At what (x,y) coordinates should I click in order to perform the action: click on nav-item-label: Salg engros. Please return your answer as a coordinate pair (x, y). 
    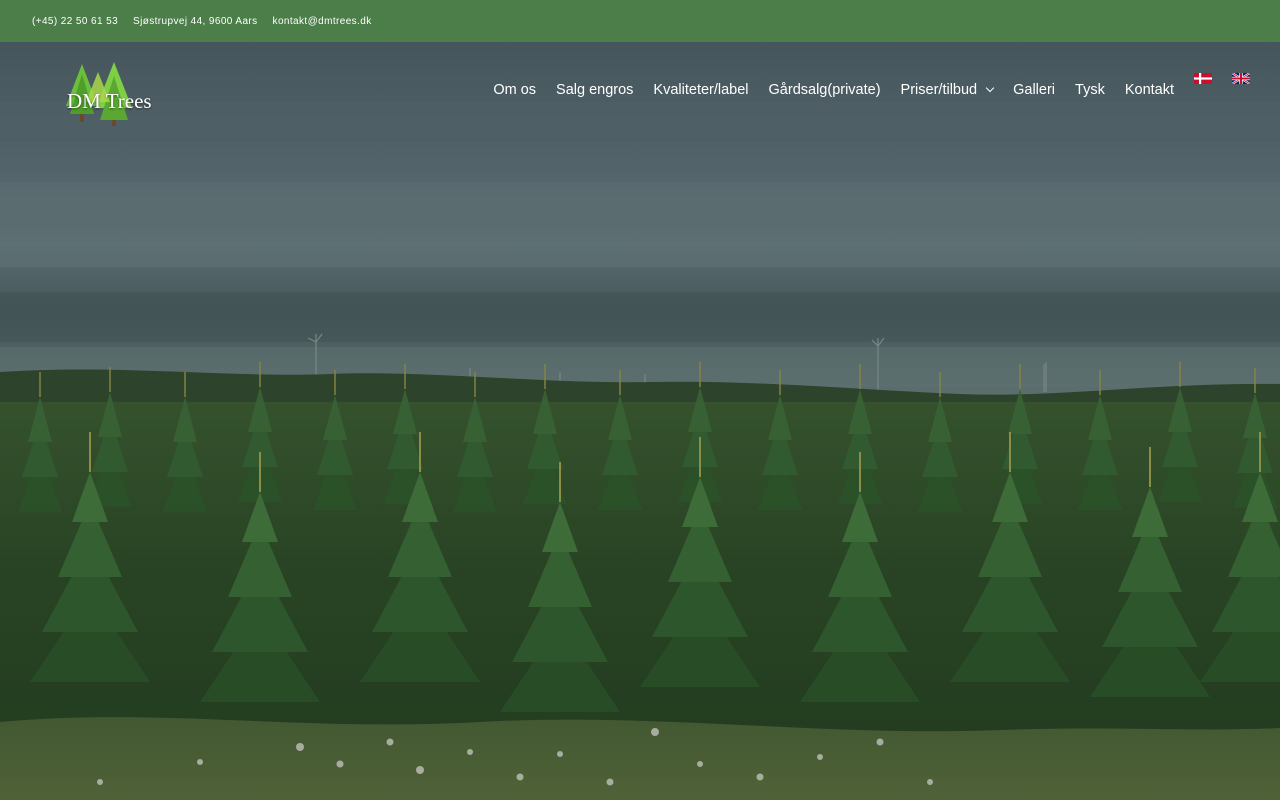
    Looking at the image, I should click on (595, 90).